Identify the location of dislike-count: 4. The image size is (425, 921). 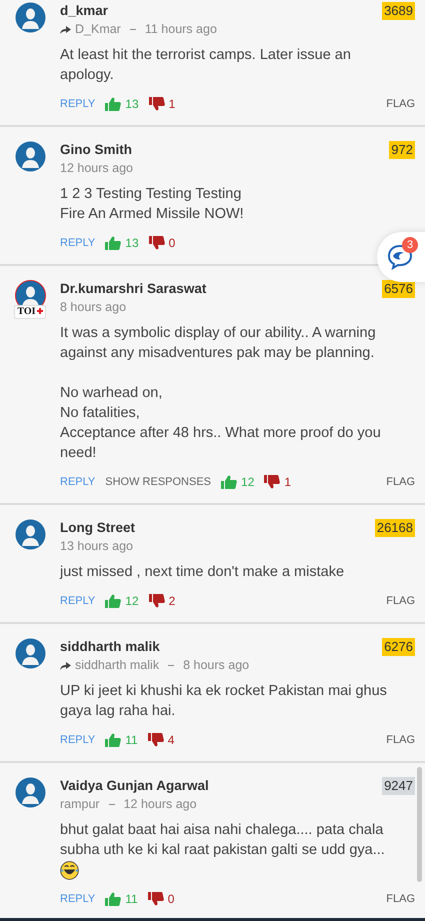
(171, 740).